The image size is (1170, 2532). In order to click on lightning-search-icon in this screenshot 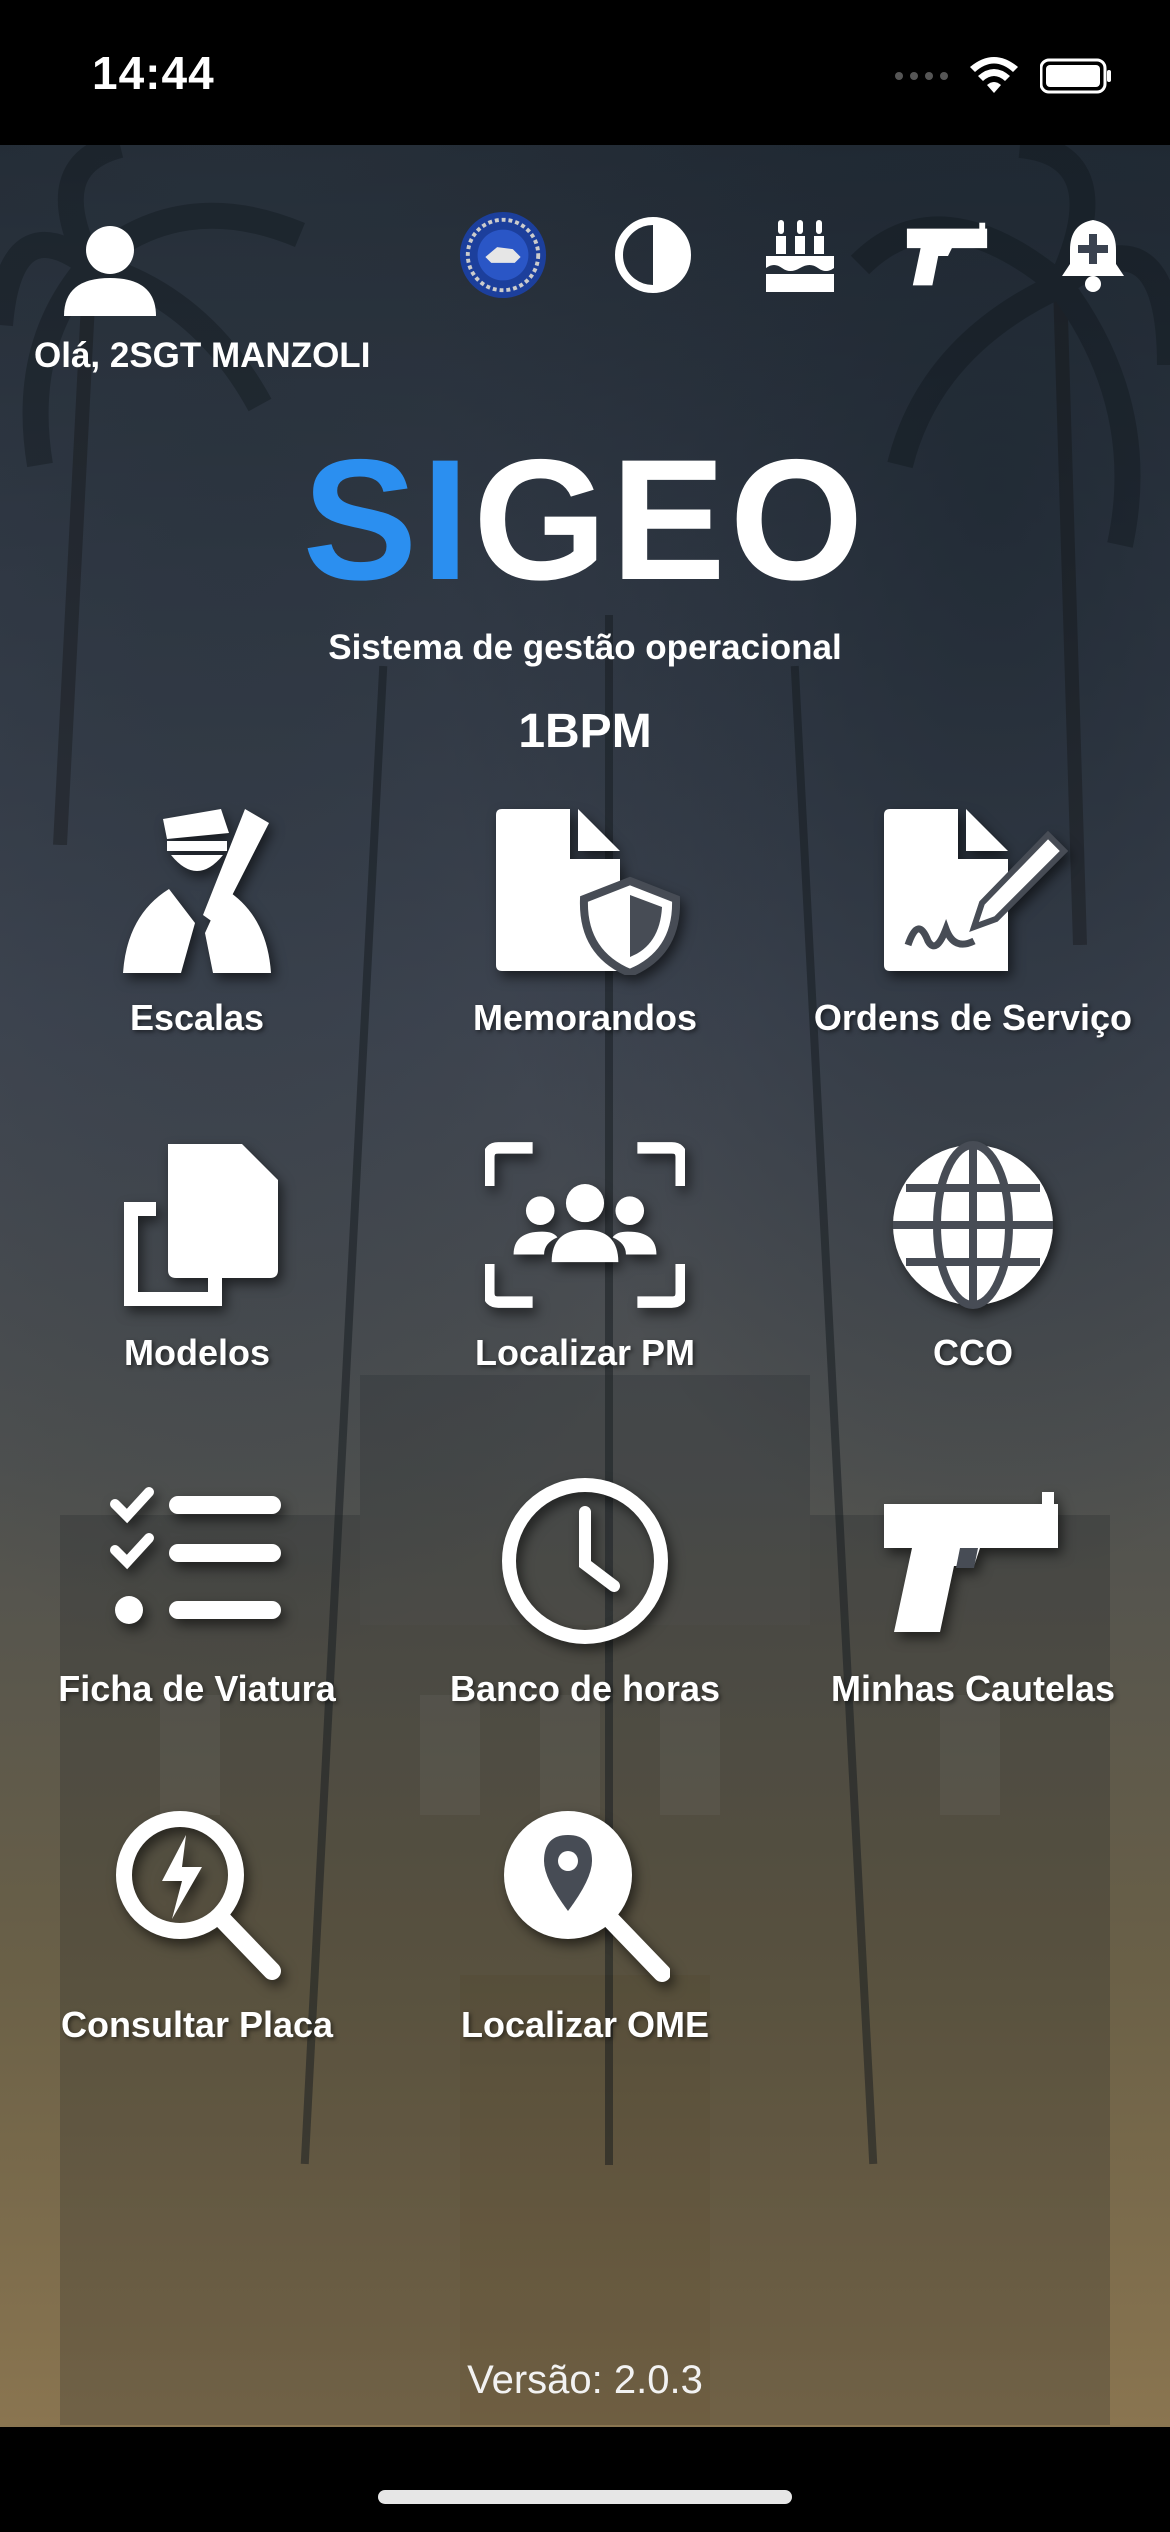, I will do `click(198, 1895)`.